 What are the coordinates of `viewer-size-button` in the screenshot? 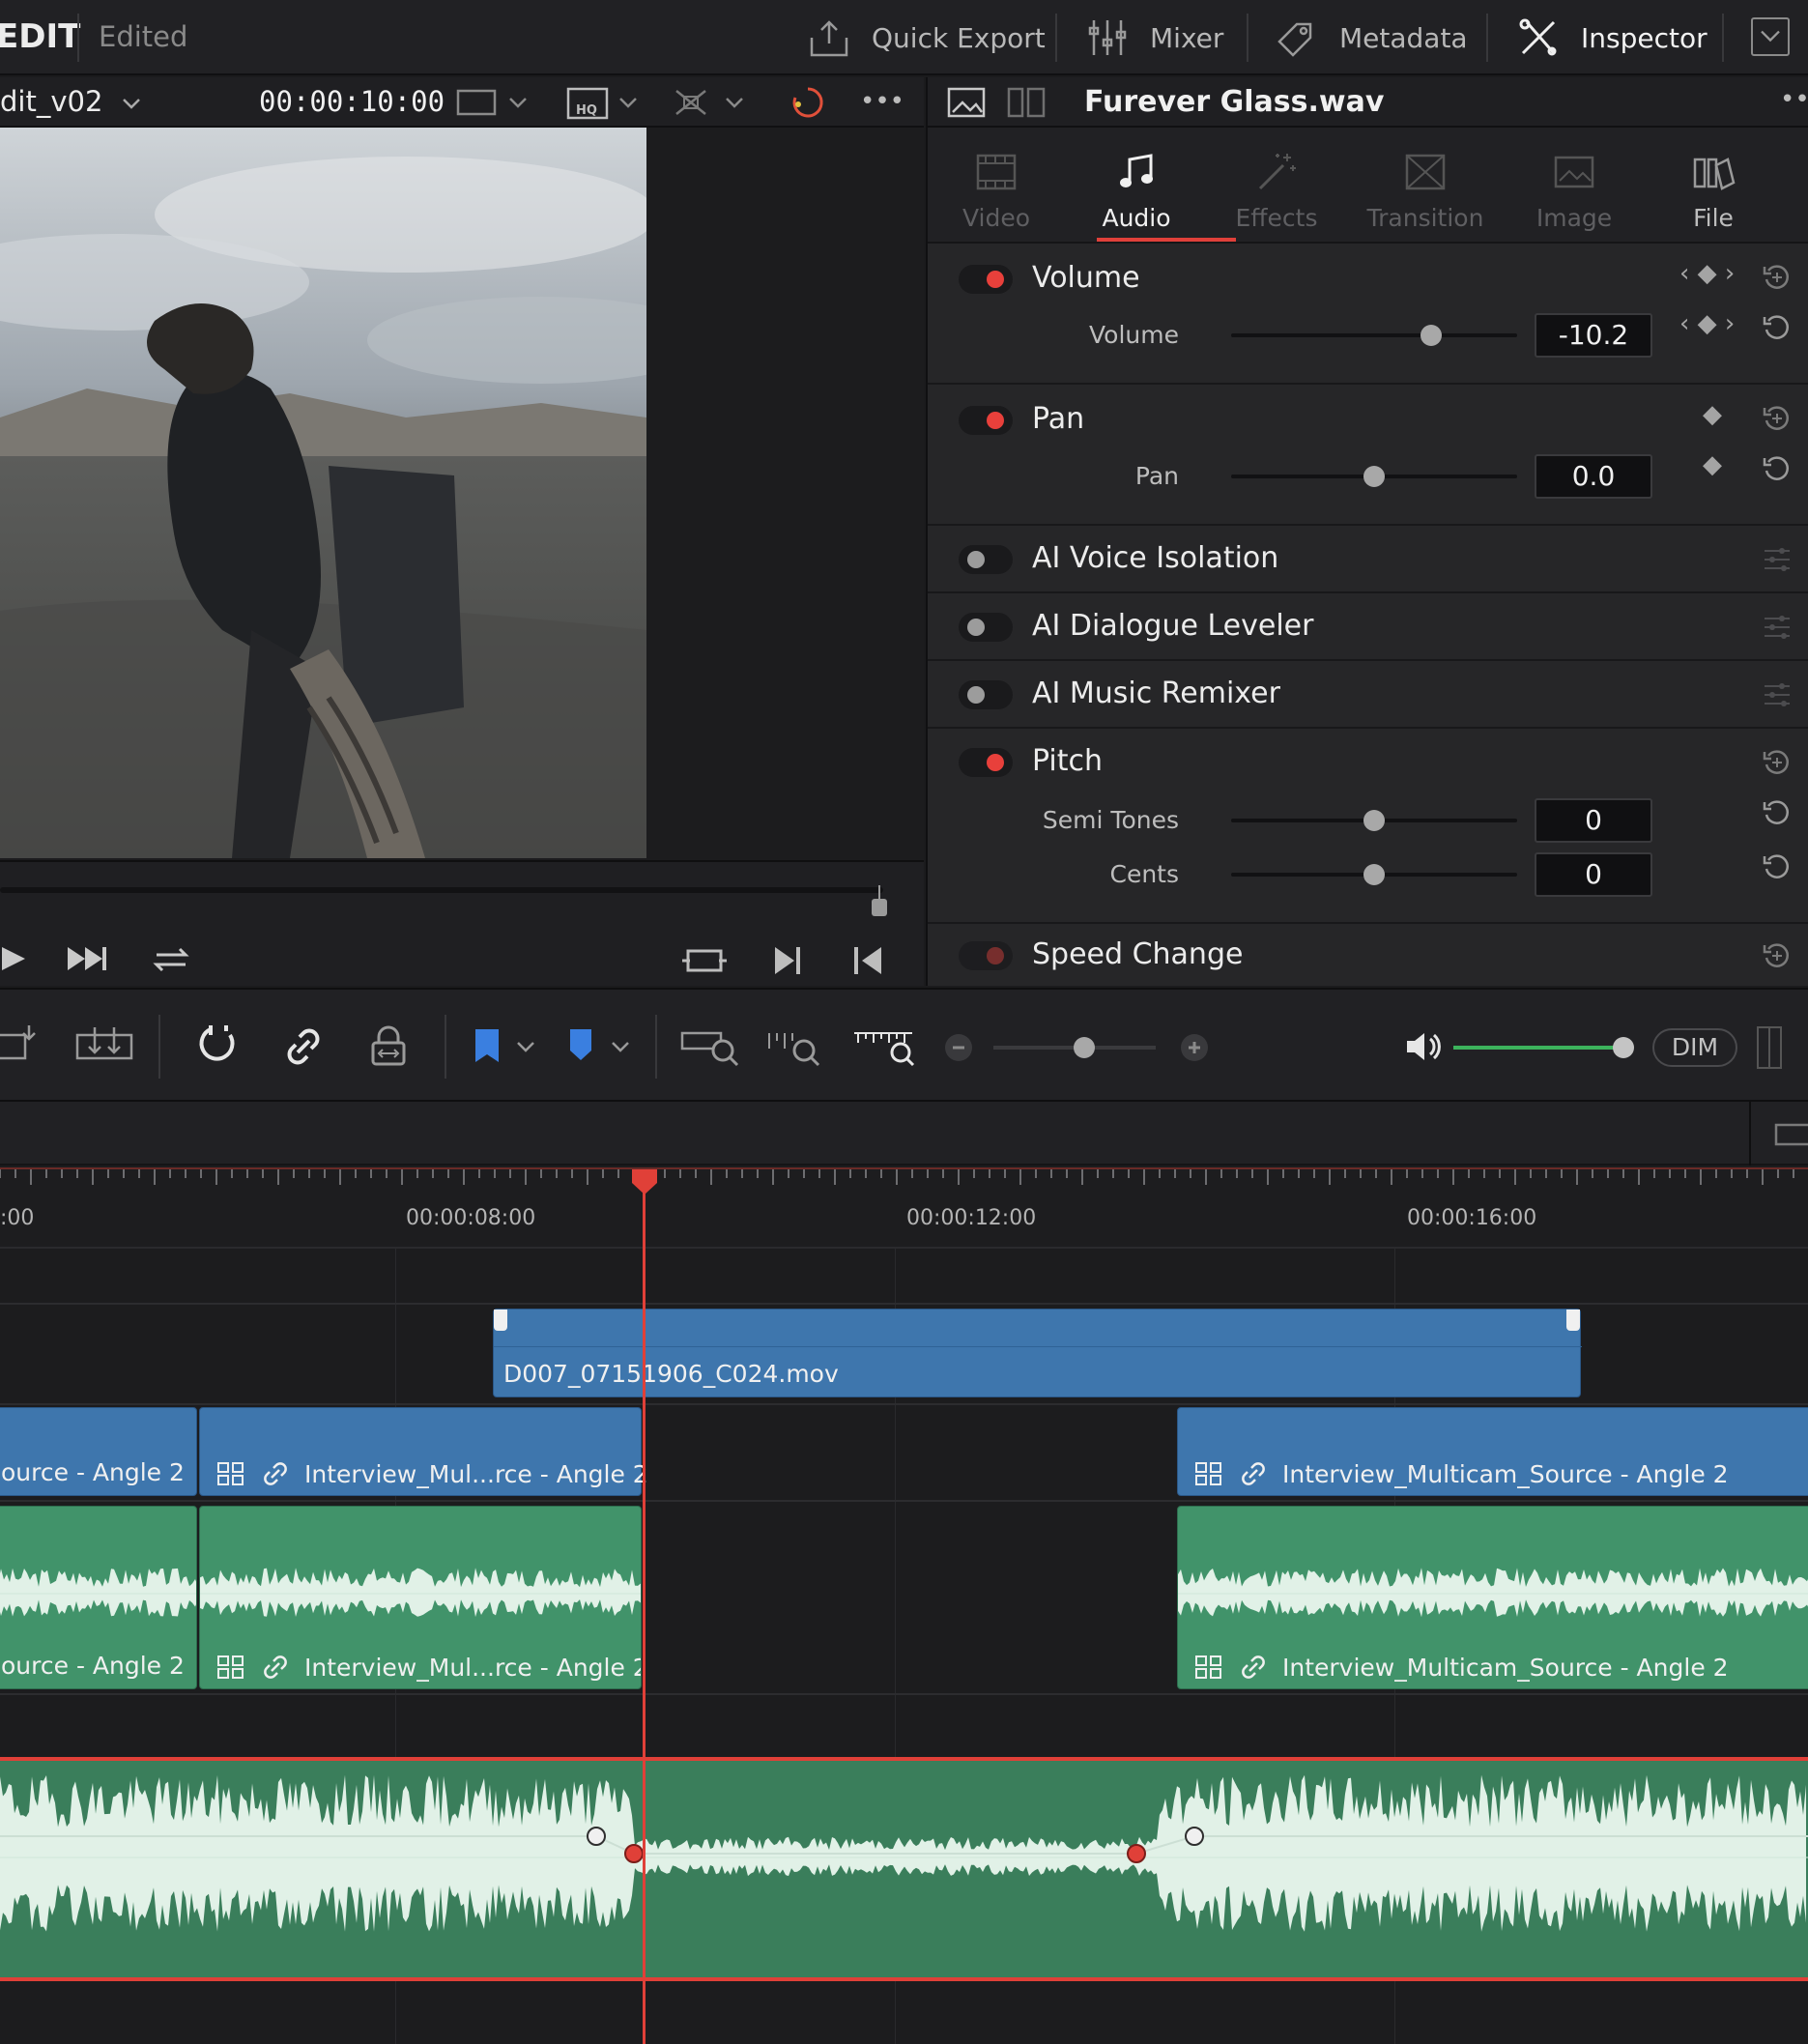 It's located at (492, 102).